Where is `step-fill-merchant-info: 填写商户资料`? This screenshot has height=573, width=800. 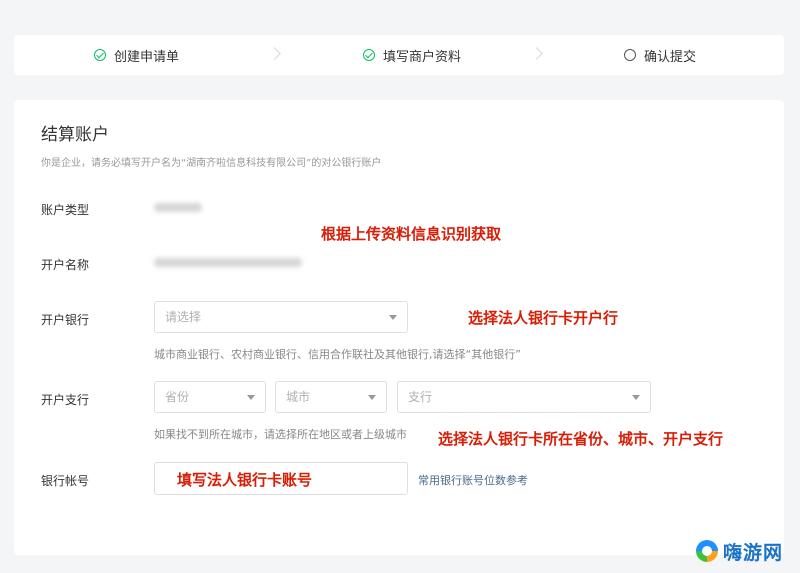 step-fill-merchant-info: 填写商户资料 is located at coordinates (412, 55).